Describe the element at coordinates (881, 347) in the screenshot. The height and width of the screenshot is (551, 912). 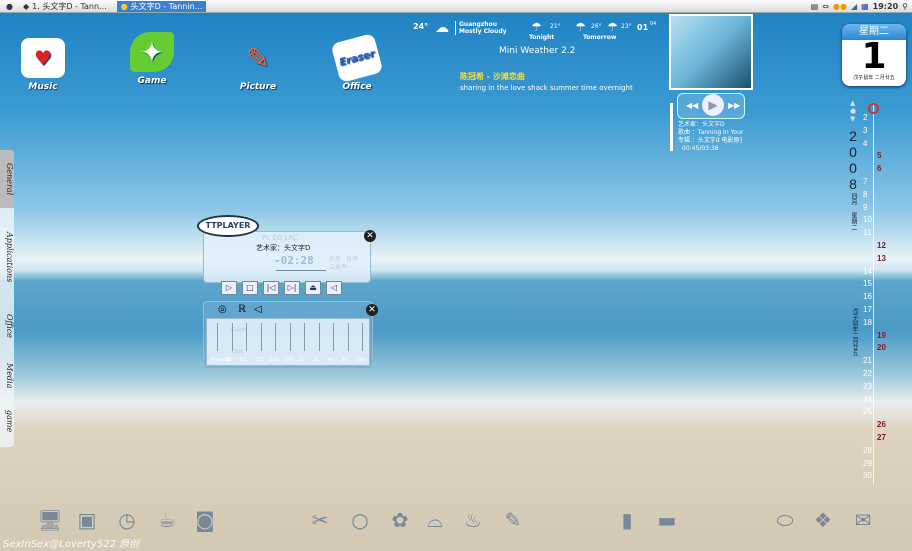
I see `calendar-day: 20` at that location.